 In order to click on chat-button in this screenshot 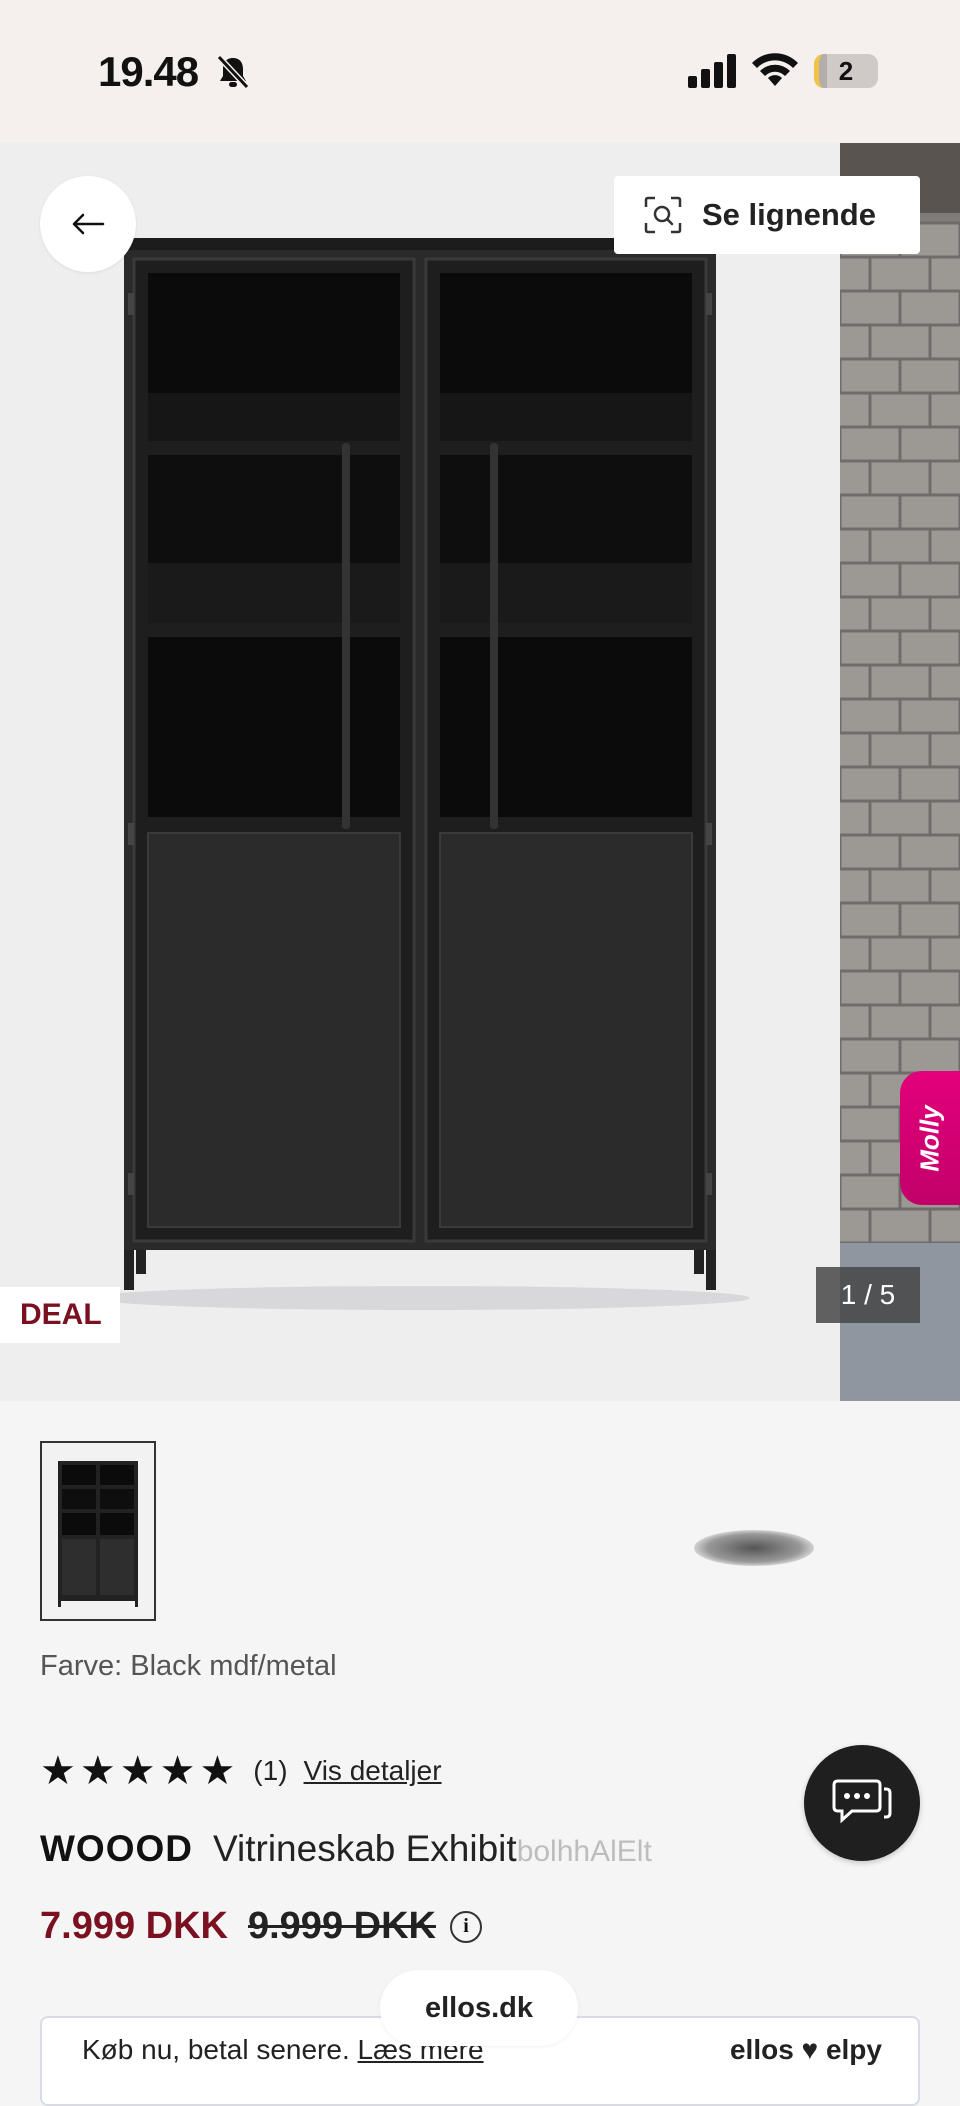, I will do `click(862, 1803)`.